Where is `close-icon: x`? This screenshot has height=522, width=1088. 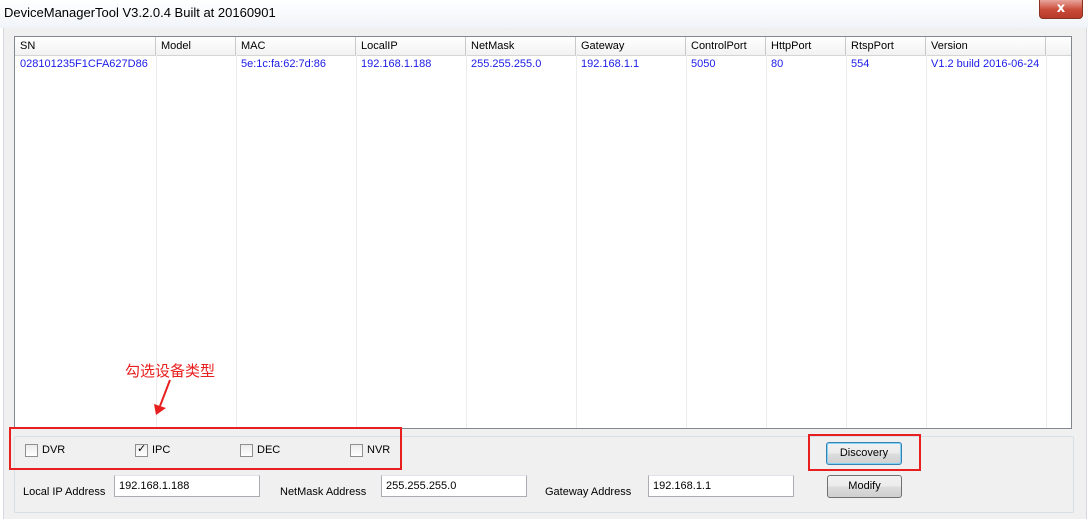 close-icon: x is located at coordinates (1061, 8).